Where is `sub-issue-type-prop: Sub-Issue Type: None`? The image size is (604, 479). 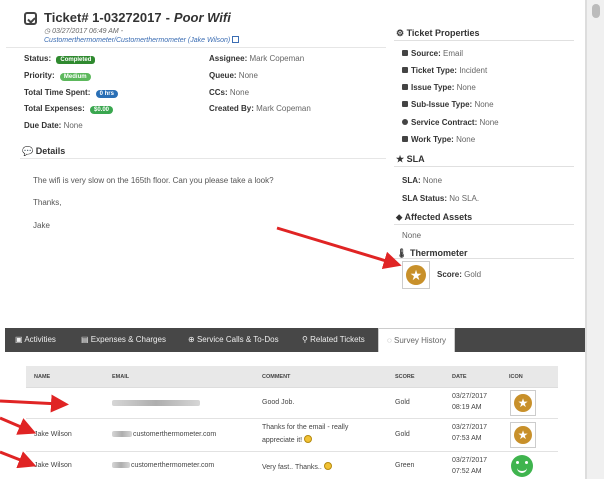
sub-issue-type-prop: Sub-Issue Type: None is located at coordinates (448, 104).